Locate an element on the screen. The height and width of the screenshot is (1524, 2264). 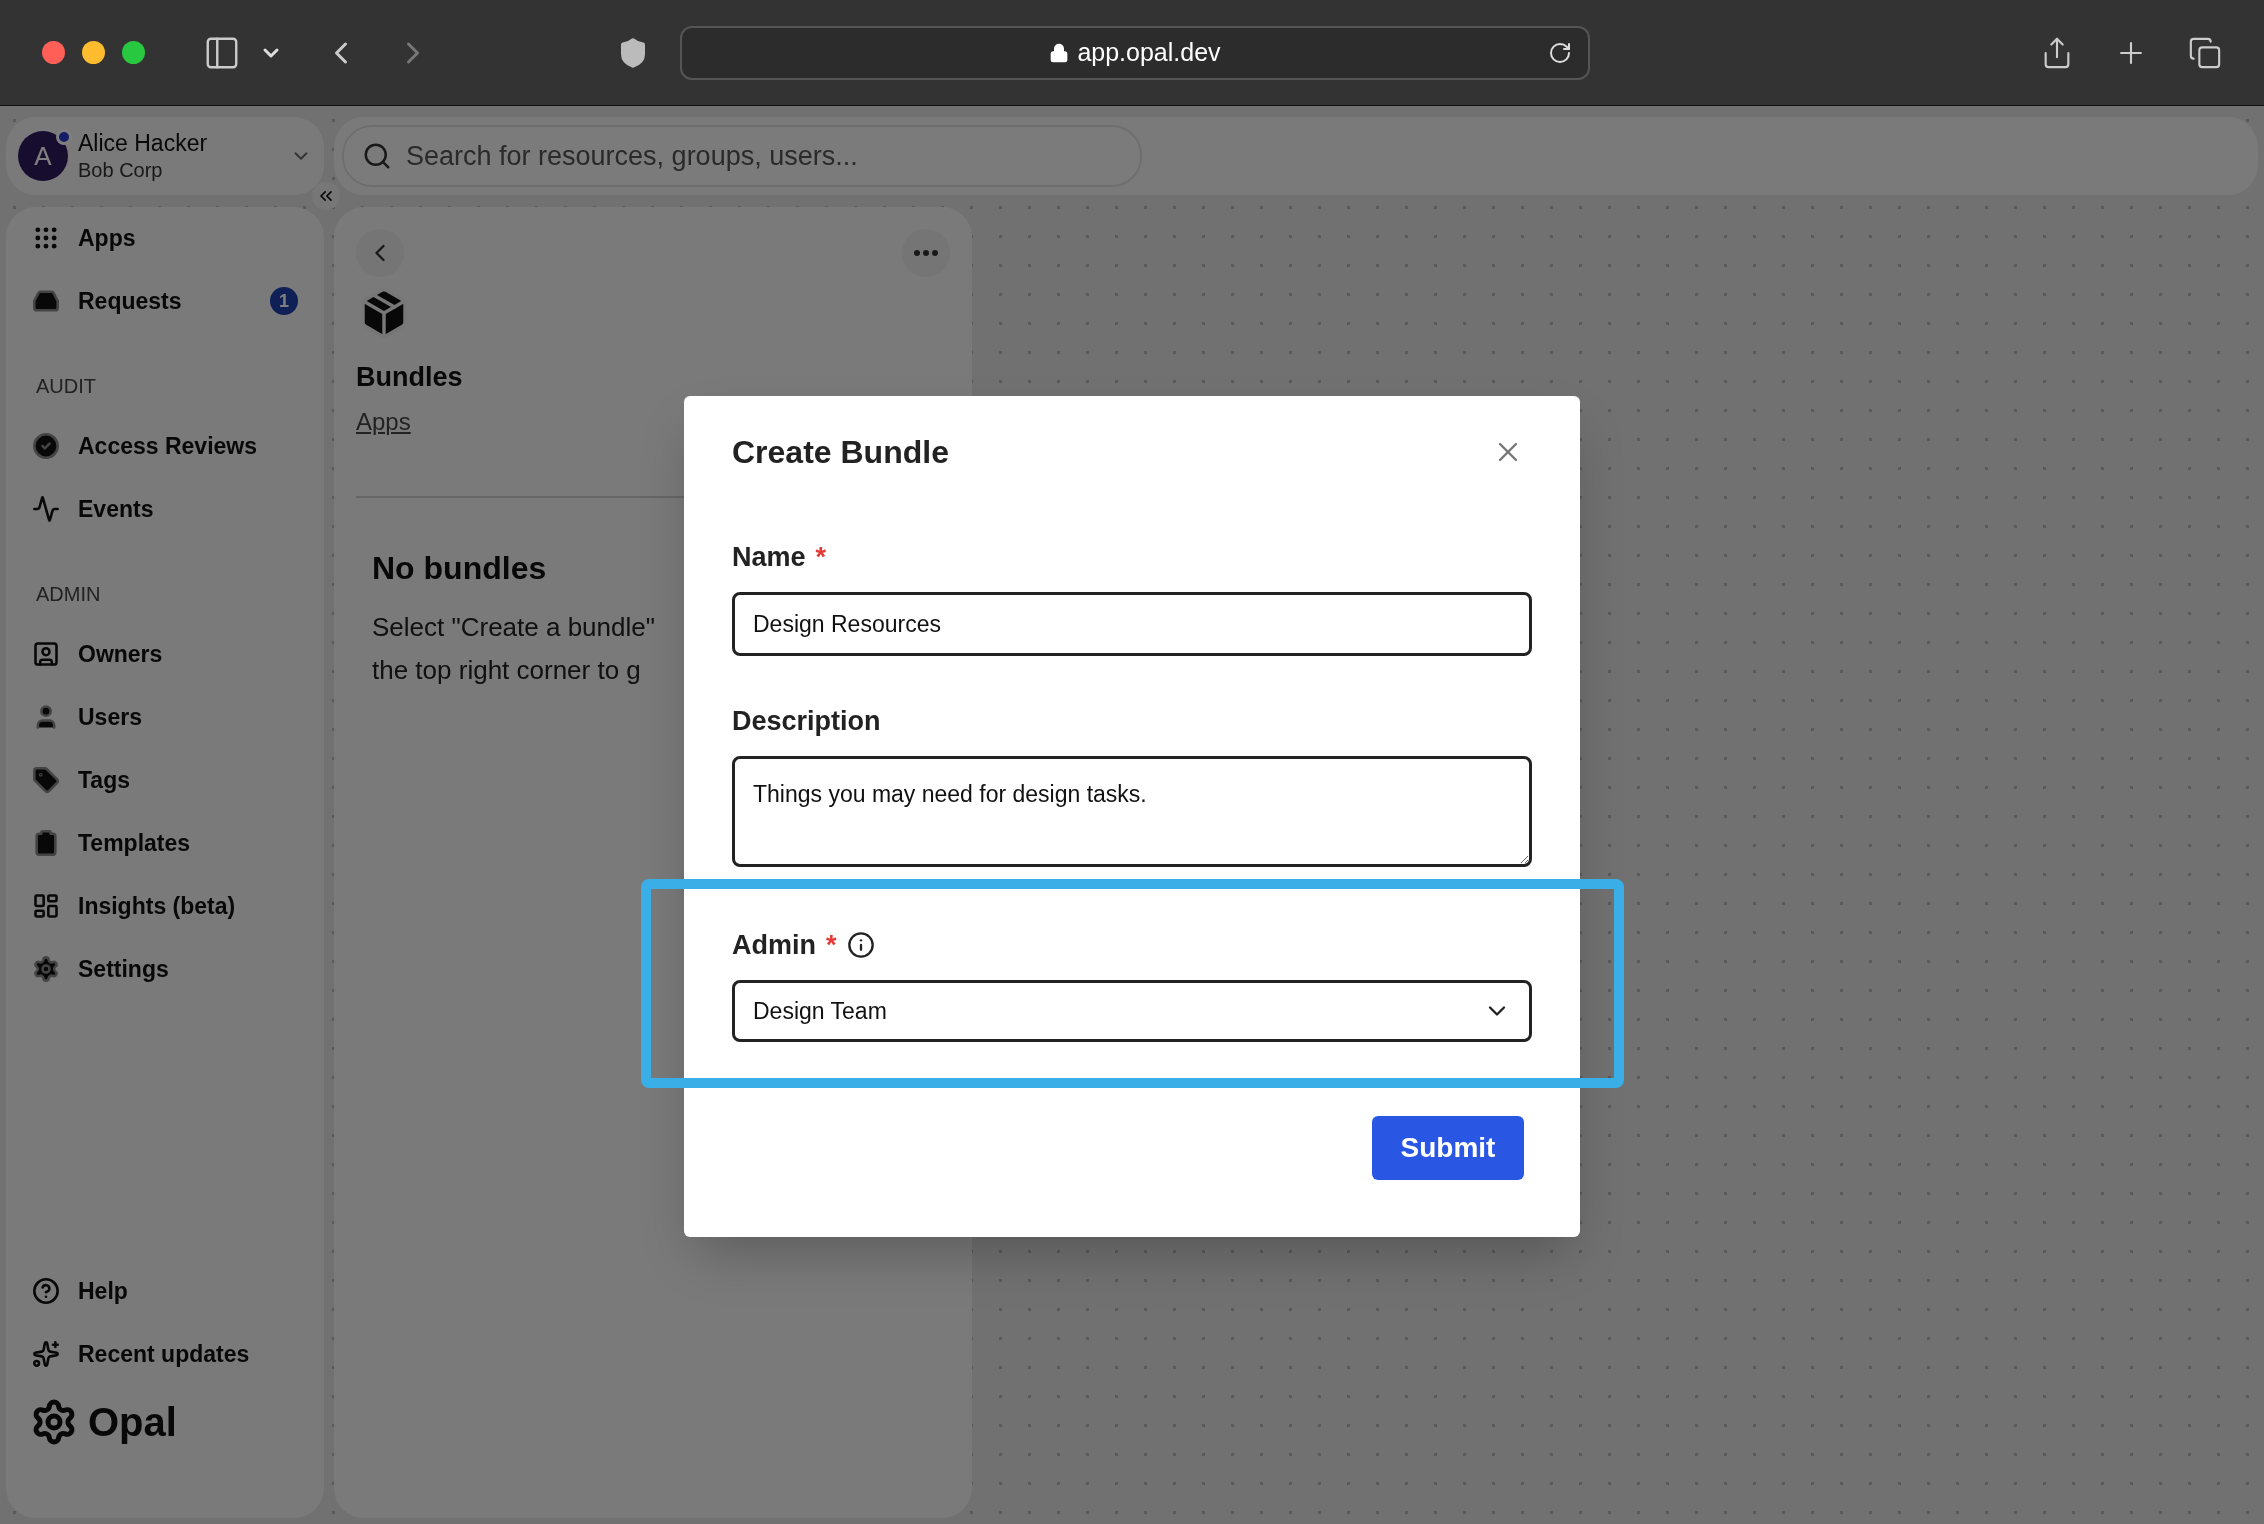
section-heading: ADMIN is located at coordinates (68, 594).